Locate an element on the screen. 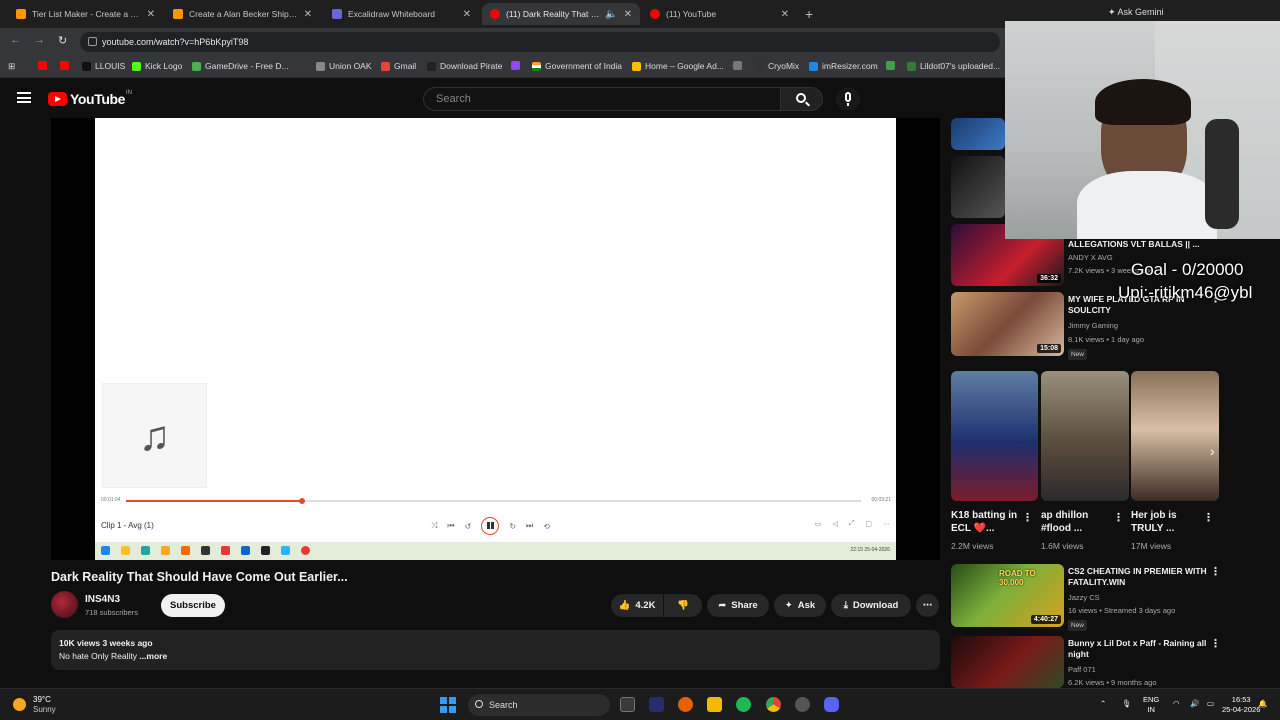 The height and width of the screenshot is (720, 1280). loop-icon: ⟲ is located at coordinates (546, 526).